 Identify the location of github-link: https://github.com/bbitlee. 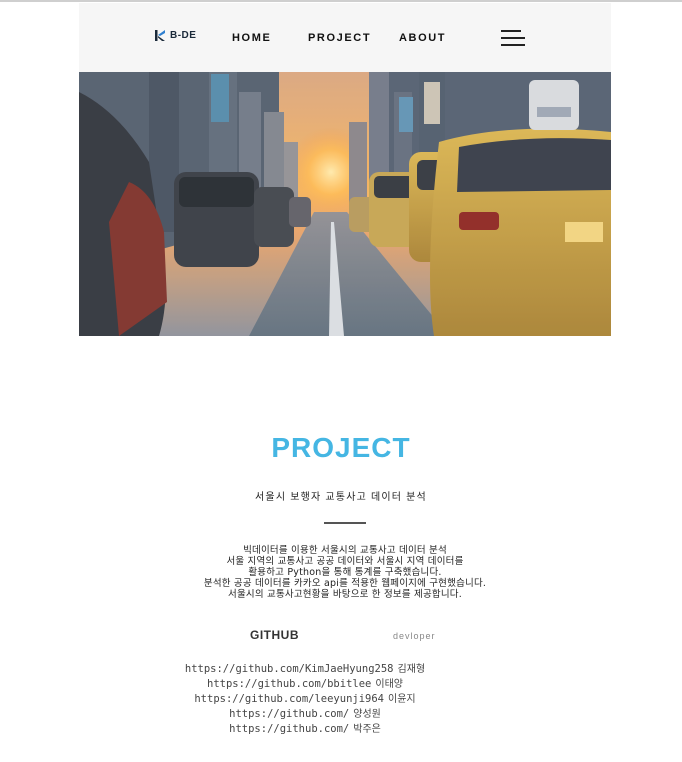
(289, 684).